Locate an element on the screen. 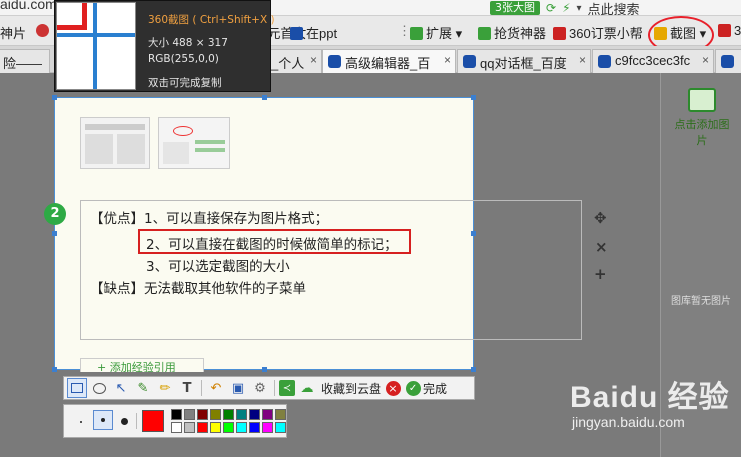 The width and height of the screenshot is (741, 457). editor-line: 【优点】1、可以直接保存为图片格式； is located at coordinates (209, 217).